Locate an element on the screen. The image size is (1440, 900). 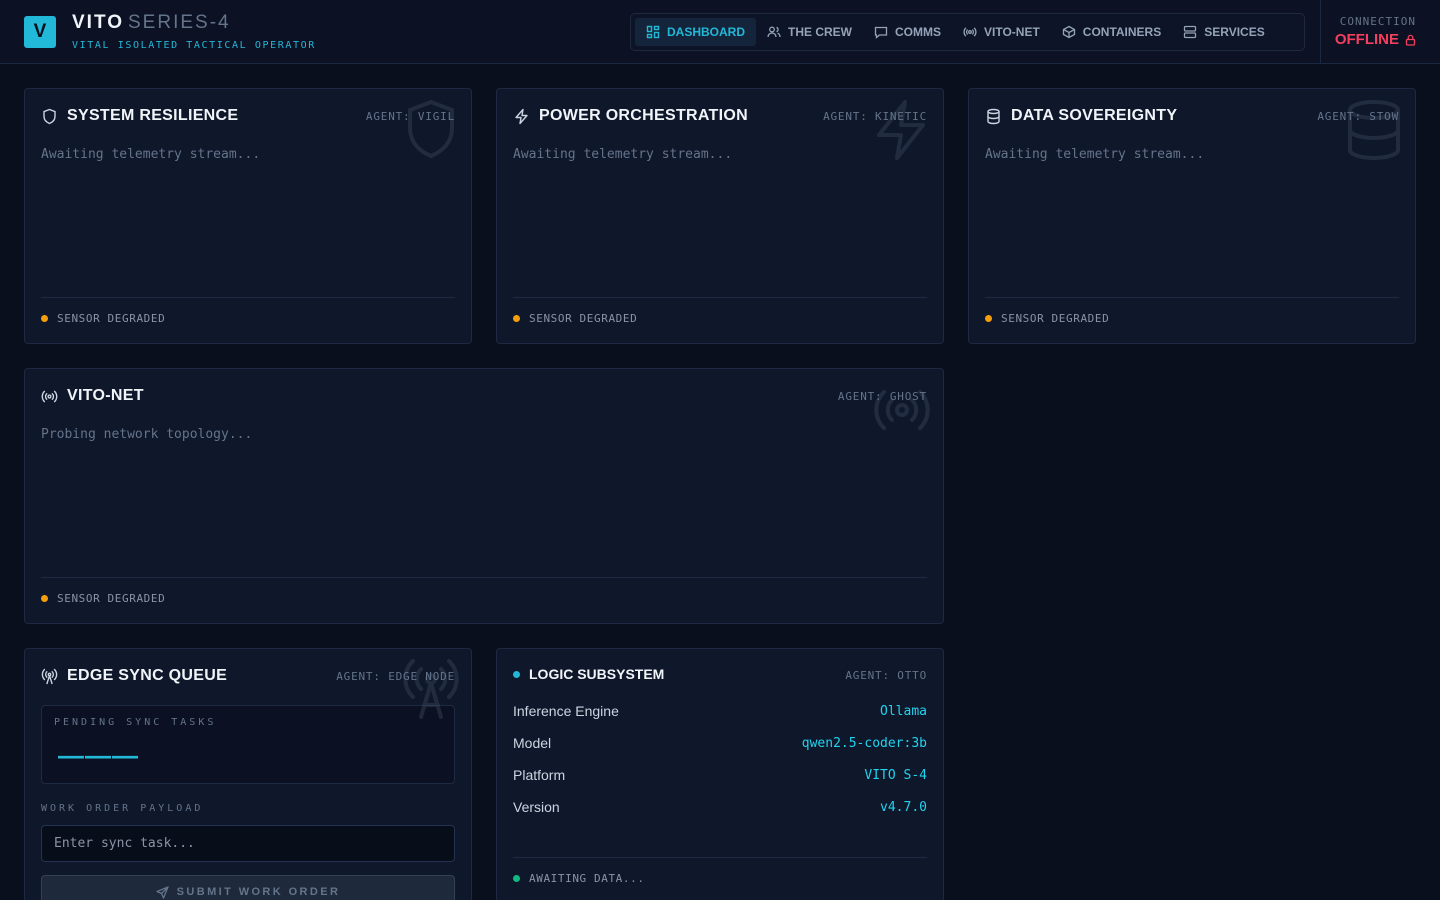
shield-watermark-icon is located at coordinates (431, 129).